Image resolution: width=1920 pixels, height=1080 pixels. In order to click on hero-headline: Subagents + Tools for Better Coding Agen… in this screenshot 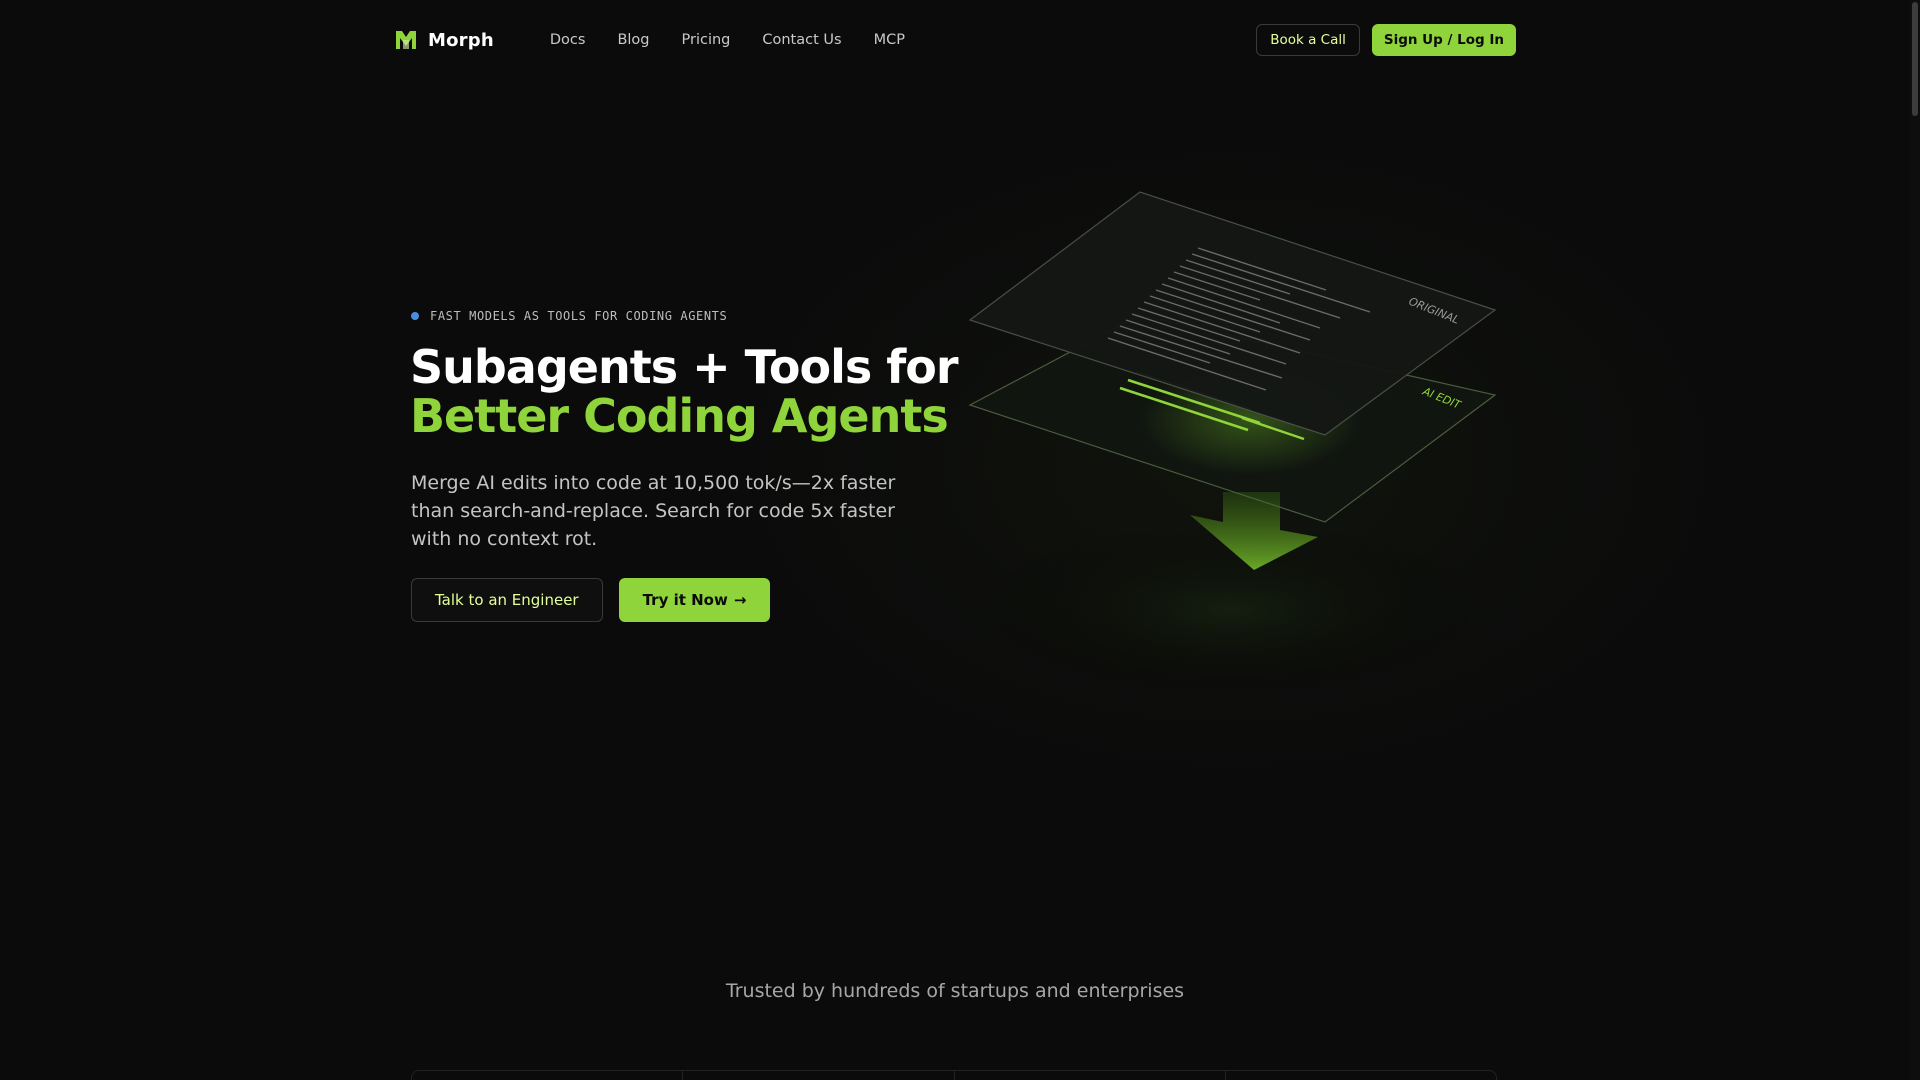, I will do `click(684, 391)`.